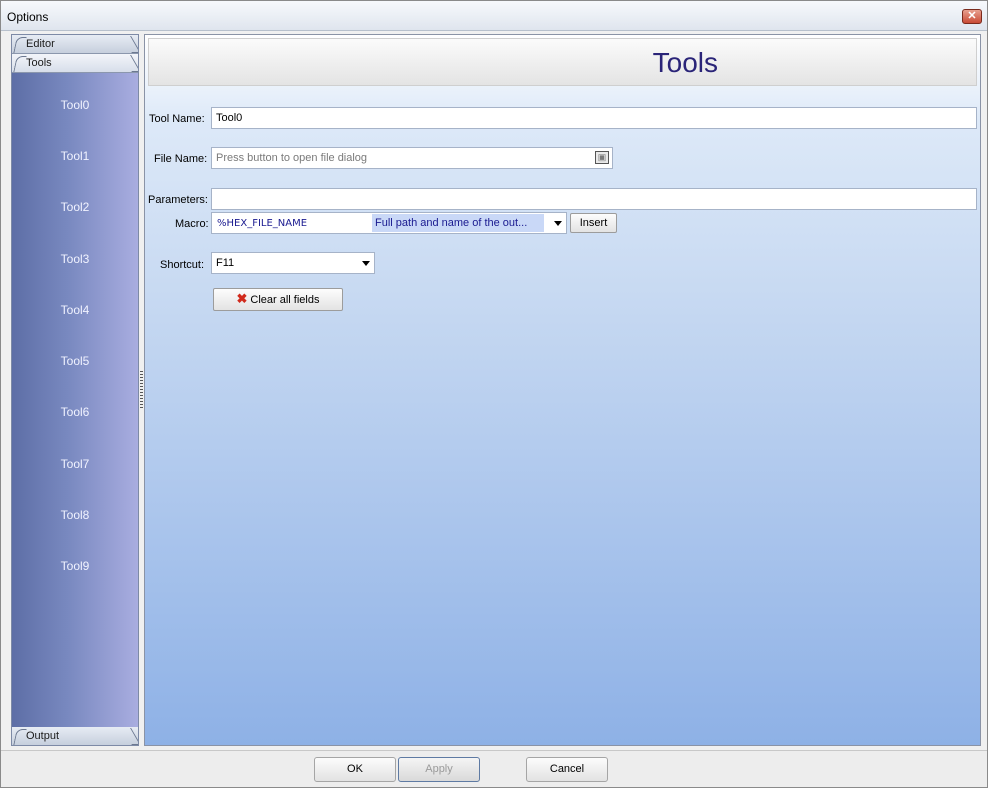  Describe the element at coordinates (242, 298) in the screenshot. I see `red-x-icon: ✖` at that location.